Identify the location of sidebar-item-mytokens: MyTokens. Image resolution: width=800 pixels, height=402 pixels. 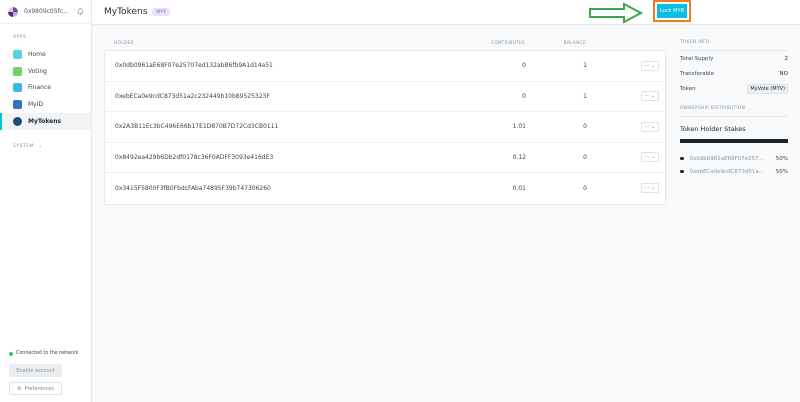
(45, 121).